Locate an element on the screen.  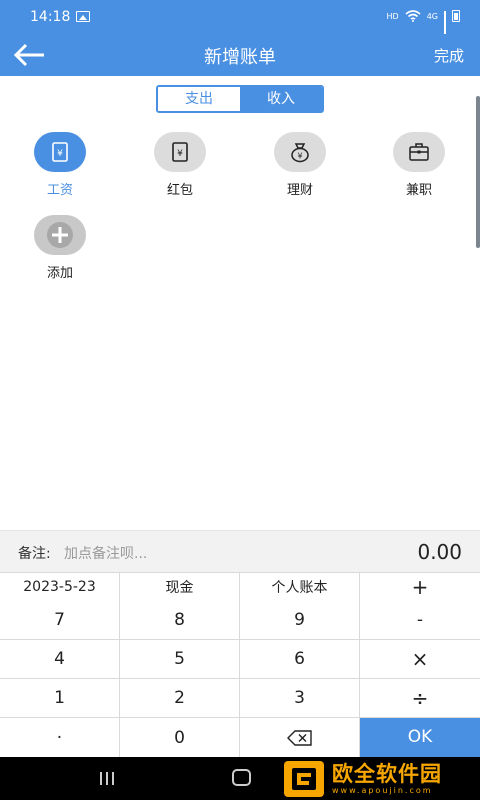
keypad-row: · 0 OK is located at coordinates (240, 737).